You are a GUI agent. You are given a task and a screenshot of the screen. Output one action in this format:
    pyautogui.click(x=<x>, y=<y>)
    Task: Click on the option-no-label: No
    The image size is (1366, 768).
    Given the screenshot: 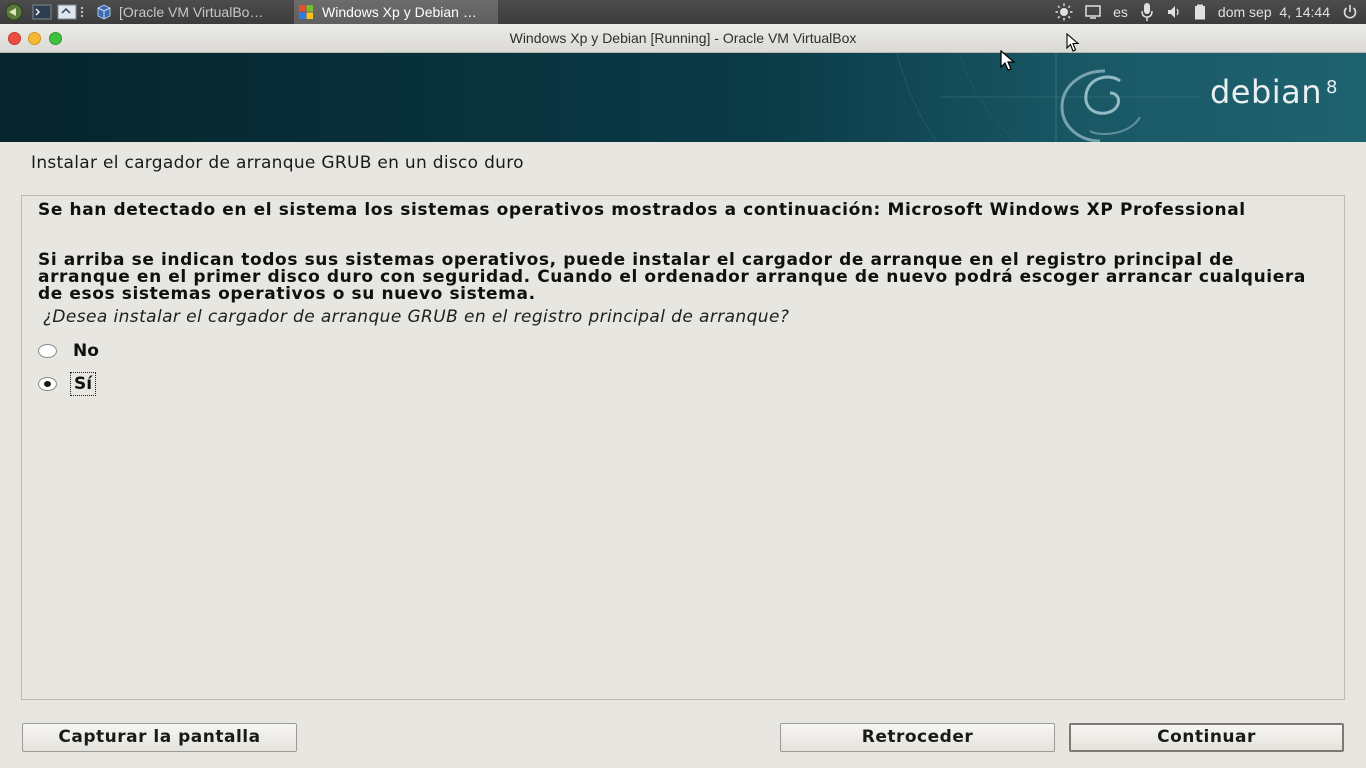 What is the action you would take?
    pyautogui.click(x=86, y=351)
    